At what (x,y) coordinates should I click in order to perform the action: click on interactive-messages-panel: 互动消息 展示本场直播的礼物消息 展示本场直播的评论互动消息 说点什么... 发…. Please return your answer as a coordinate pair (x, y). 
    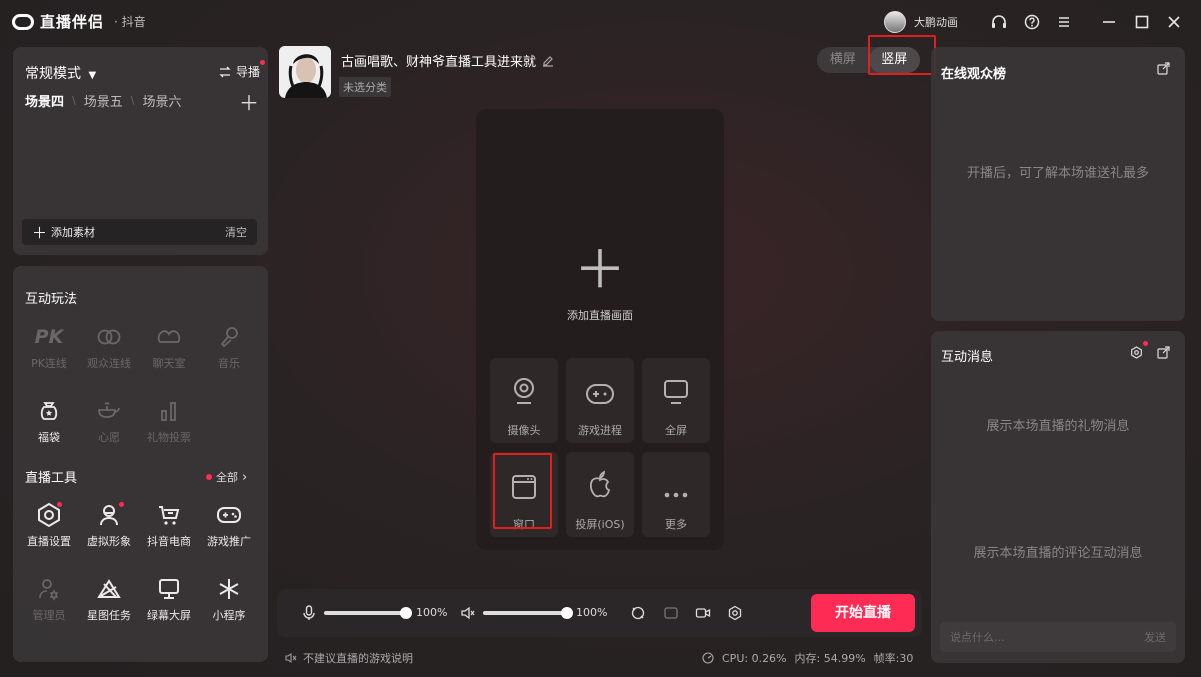
    Looking at the image, I should click on (1058, 497).